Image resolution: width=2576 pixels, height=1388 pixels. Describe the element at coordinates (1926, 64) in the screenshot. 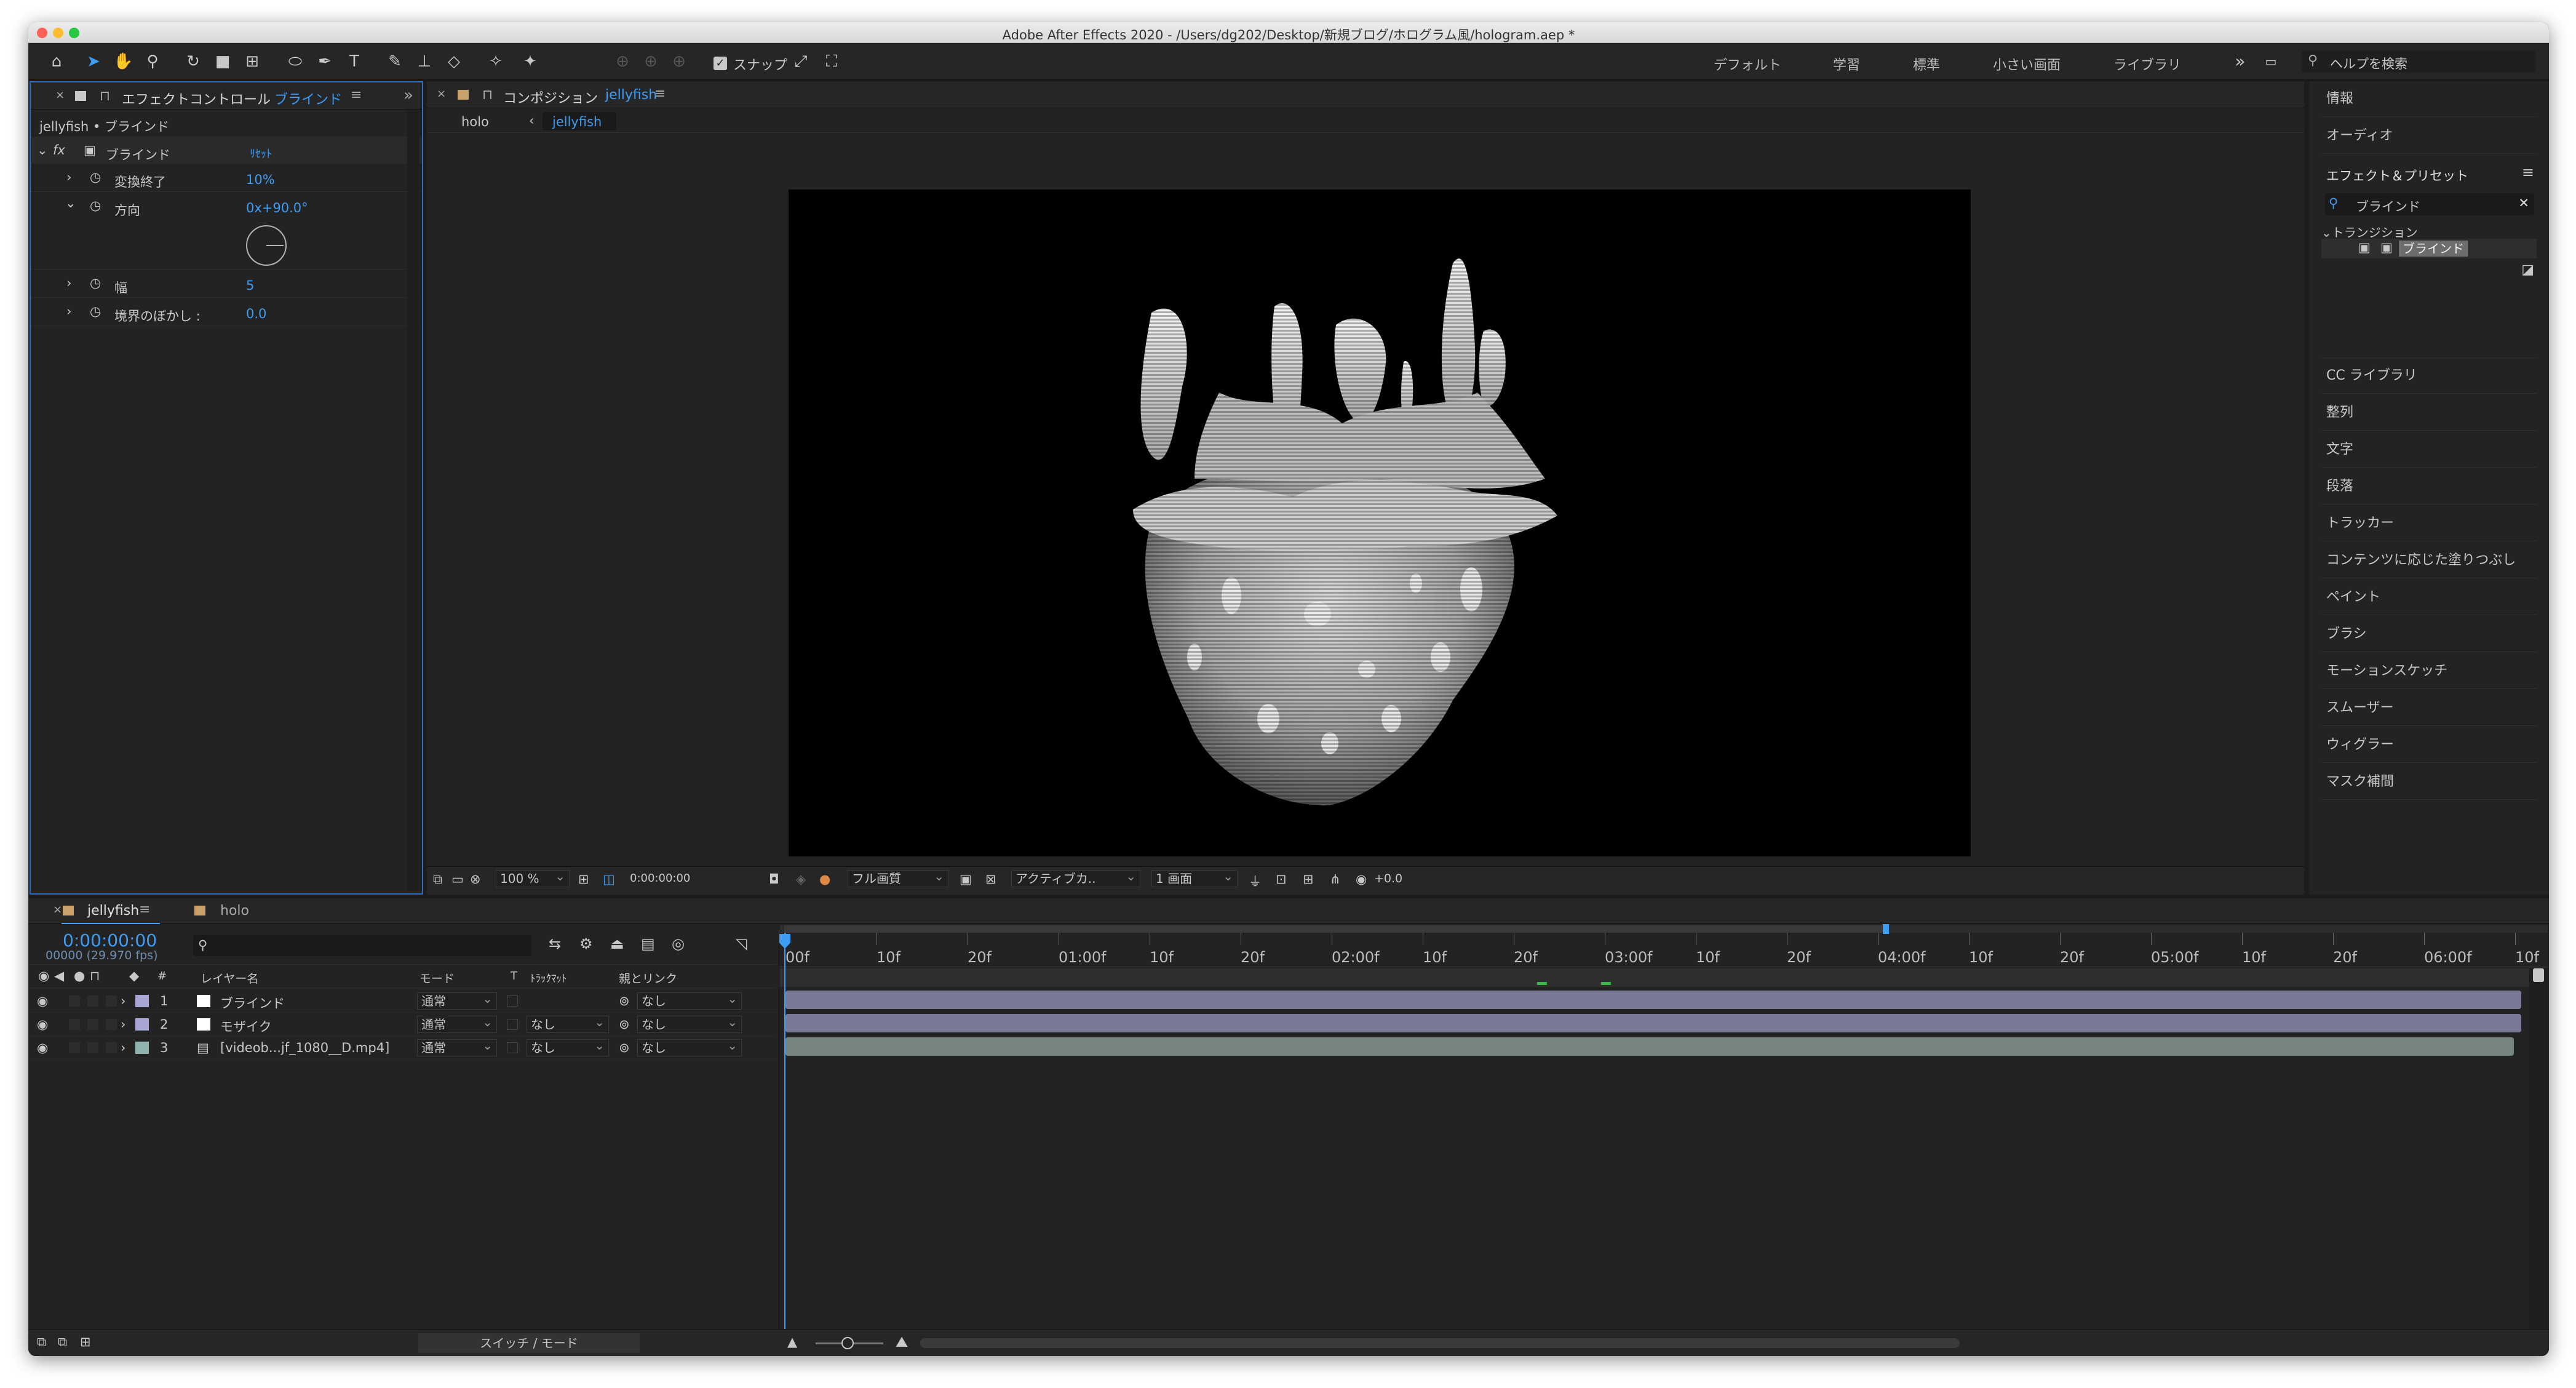

I see `workspace-standard: 標準` at that location.